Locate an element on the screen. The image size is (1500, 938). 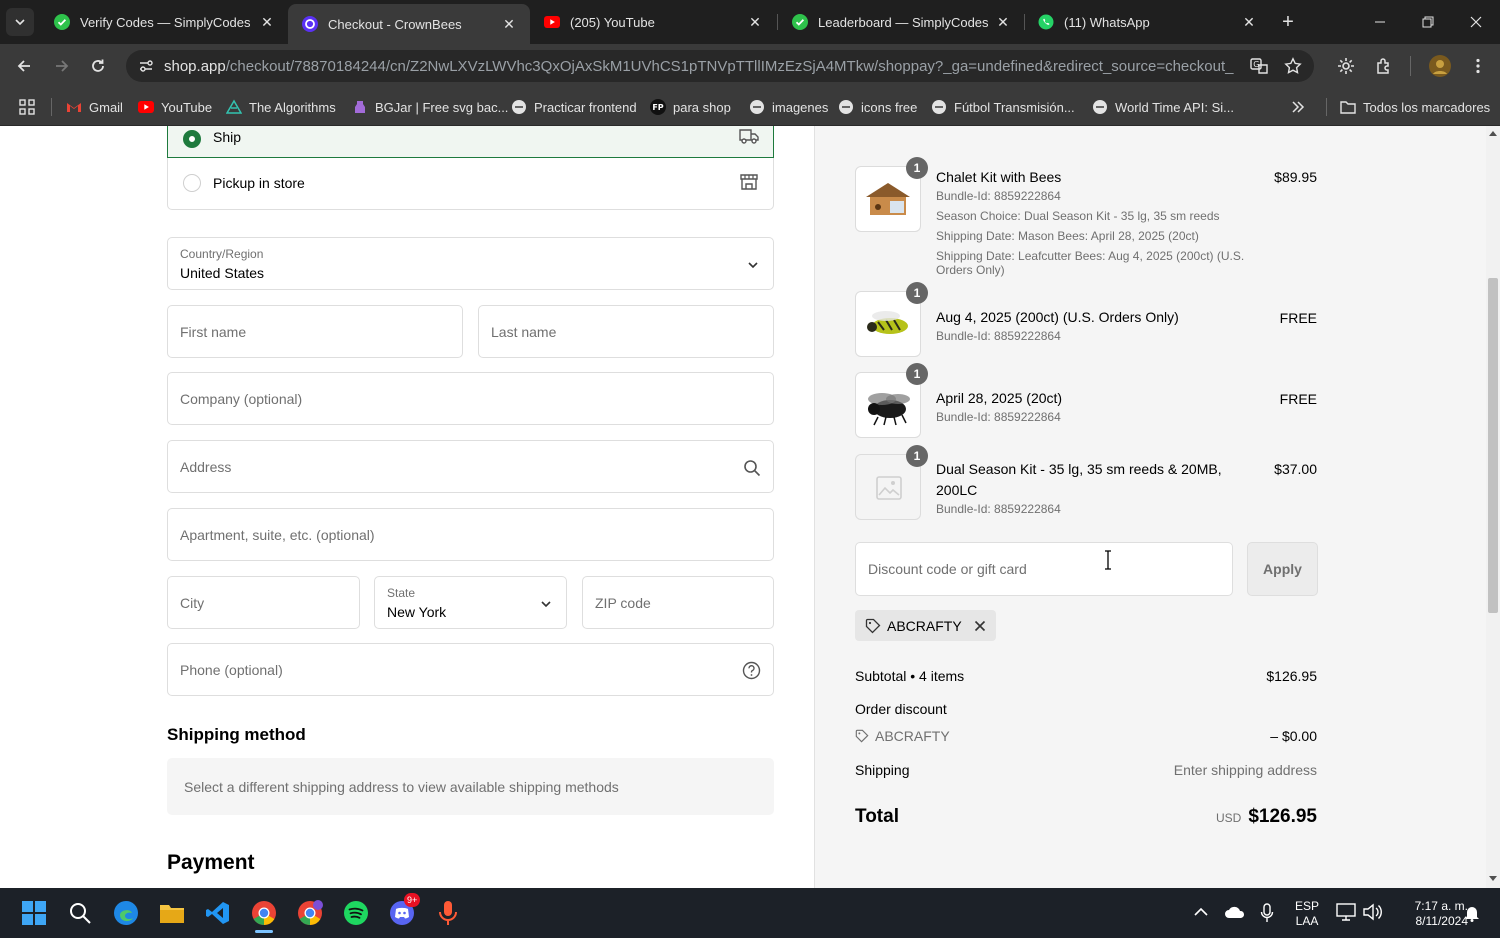
tab-search-button is located at coordinates (20, 22).